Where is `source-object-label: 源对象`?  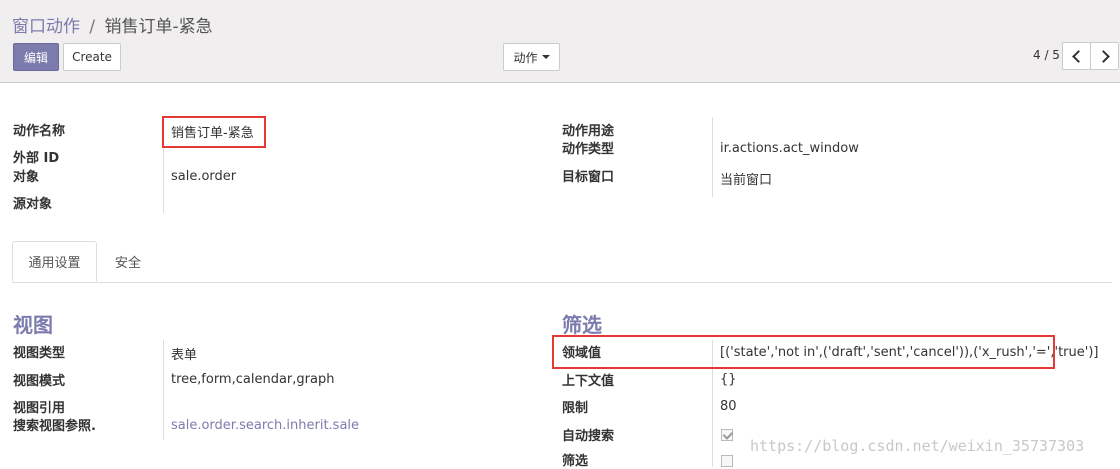 source-object-label: 源对象 is located at coordinates (33, 204).